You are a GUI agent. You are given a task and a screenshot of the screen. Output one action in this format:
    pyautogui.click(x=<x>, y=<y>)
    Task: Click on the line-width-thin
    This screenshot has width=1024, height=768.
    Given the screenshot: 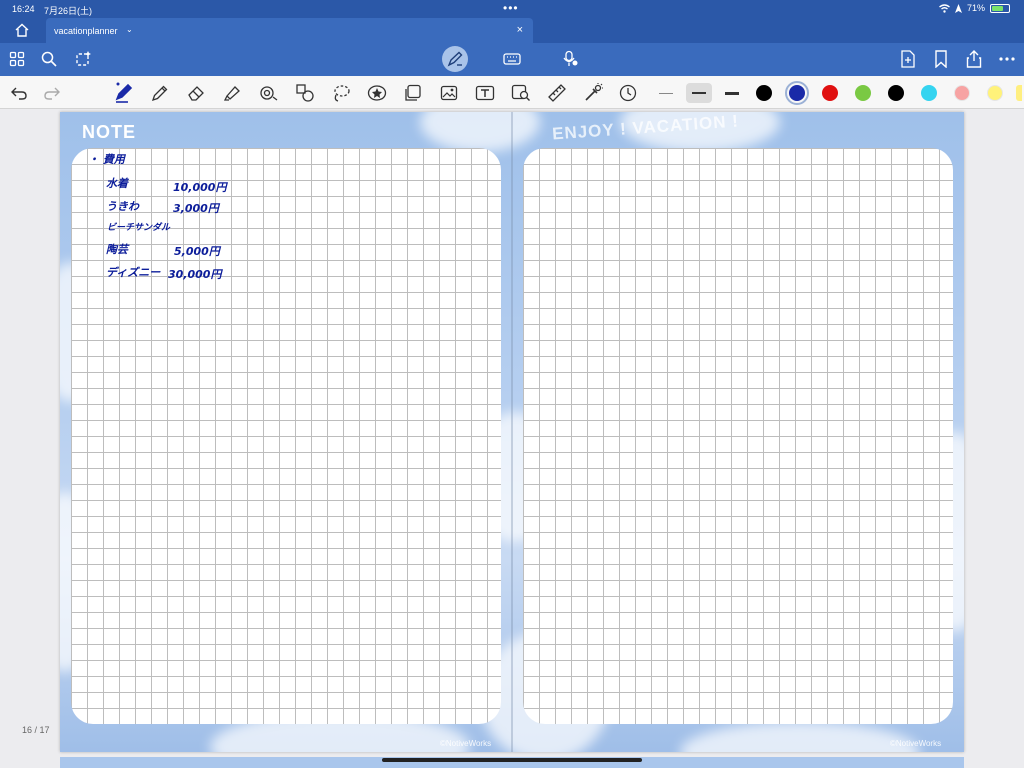 What is the action you would take?
    pyautogui.click(x=666, y=93)
    